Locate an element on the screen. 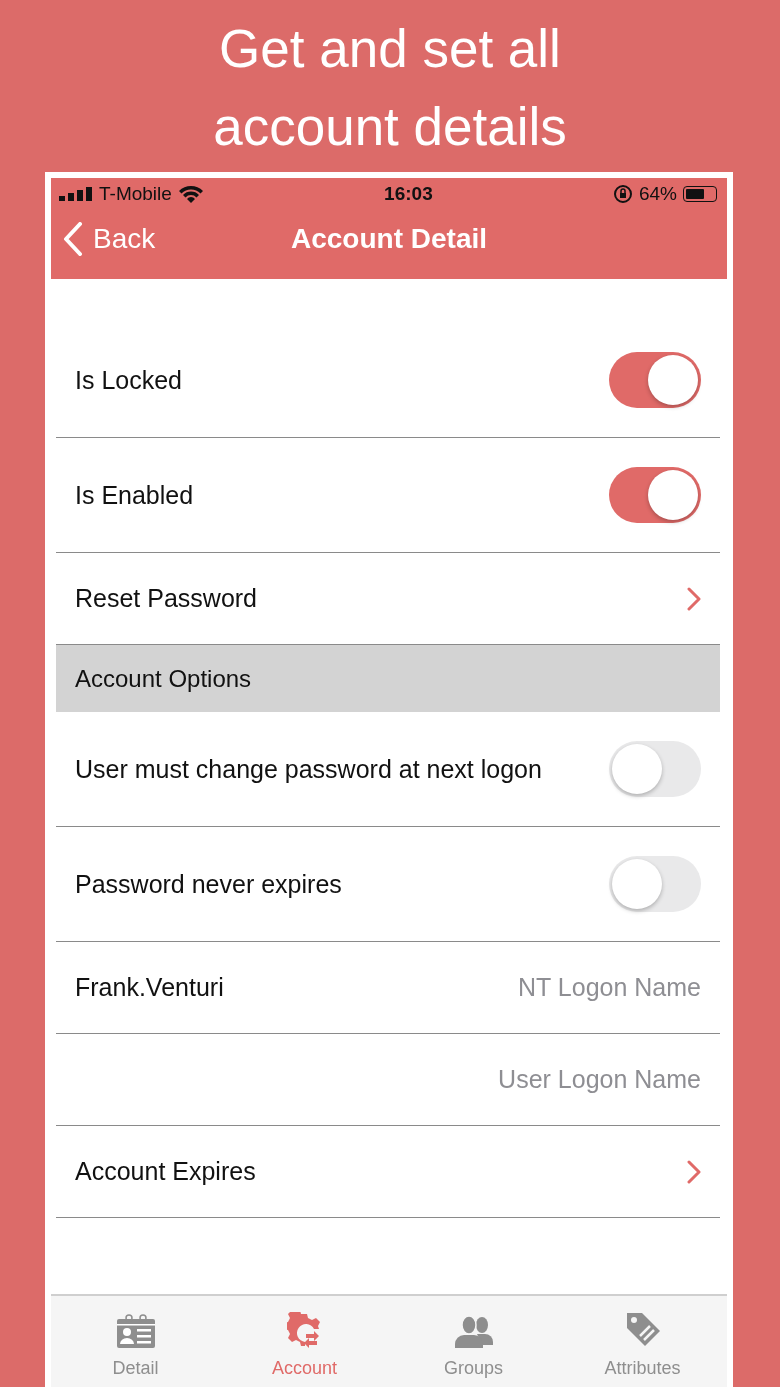  back-chevron-icon is located at coordinates (73, 239).